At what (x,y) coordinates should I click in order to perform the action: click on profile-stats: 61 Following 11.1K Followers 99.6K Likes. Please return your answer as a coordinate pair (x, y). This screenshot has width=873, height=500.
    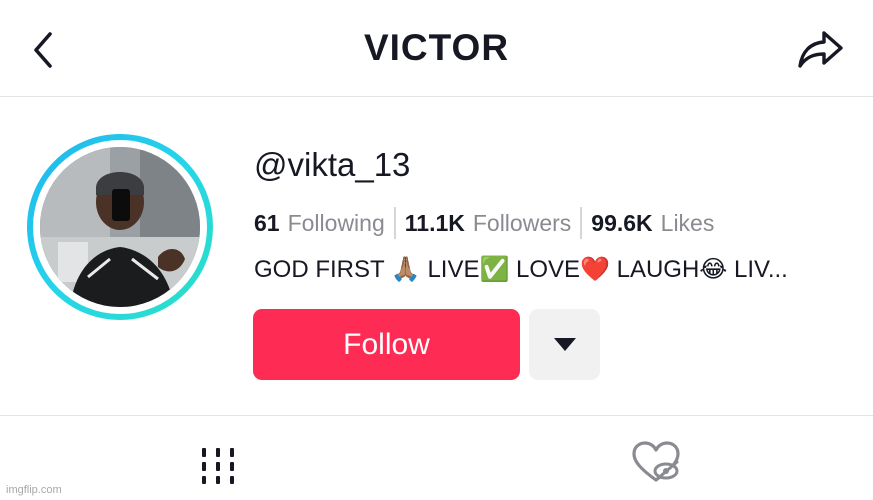
    Looking at the image, I should click on (484, 223).